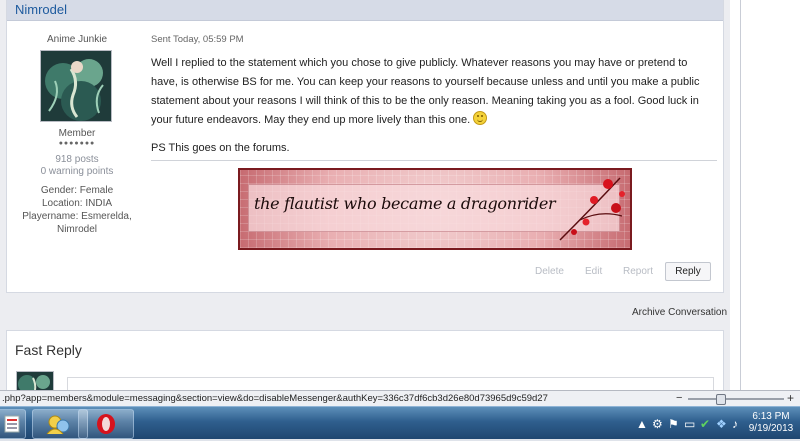 Image resolution: width=800 pixels, height=441 pixels. What do you see at coordinates (593, 271) in the screenshot?
I see `edit-button: Edit` at bounding box center [593, 271].